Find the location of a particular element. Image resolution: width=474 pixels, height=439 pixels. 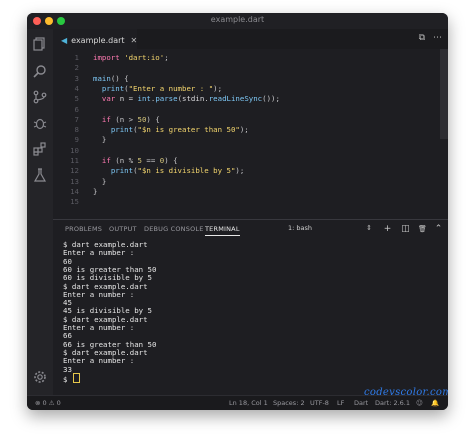

title-bar: example.dart is located at coordinates (237, 21).